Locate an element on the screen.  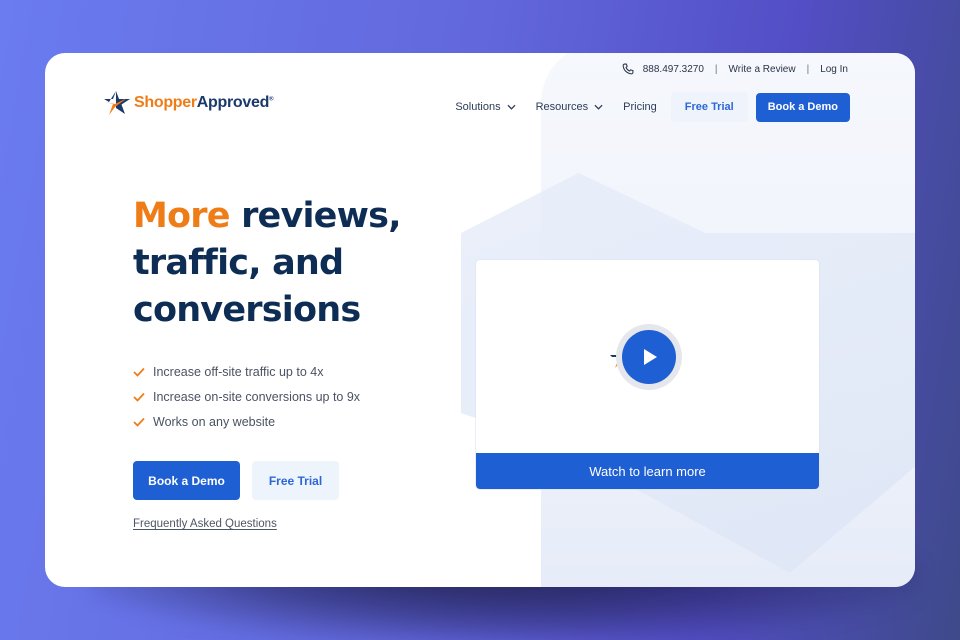
benefit-item: Increase off-site traffic up to 4x is located at coordinates (246, 371).